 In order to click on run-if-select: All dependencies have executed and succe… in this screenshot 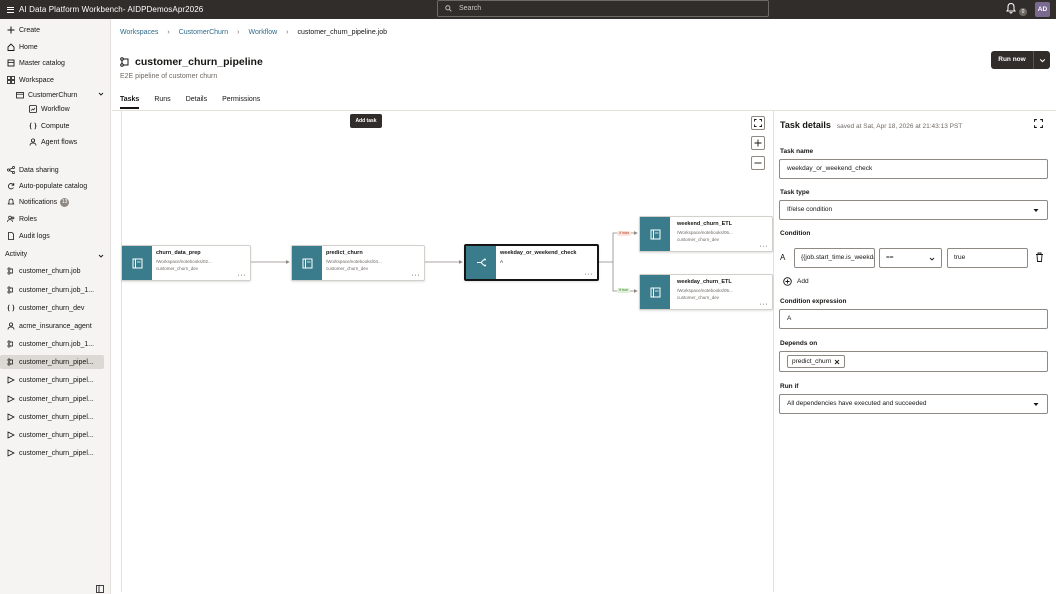, I will do `click(913, 404)`.